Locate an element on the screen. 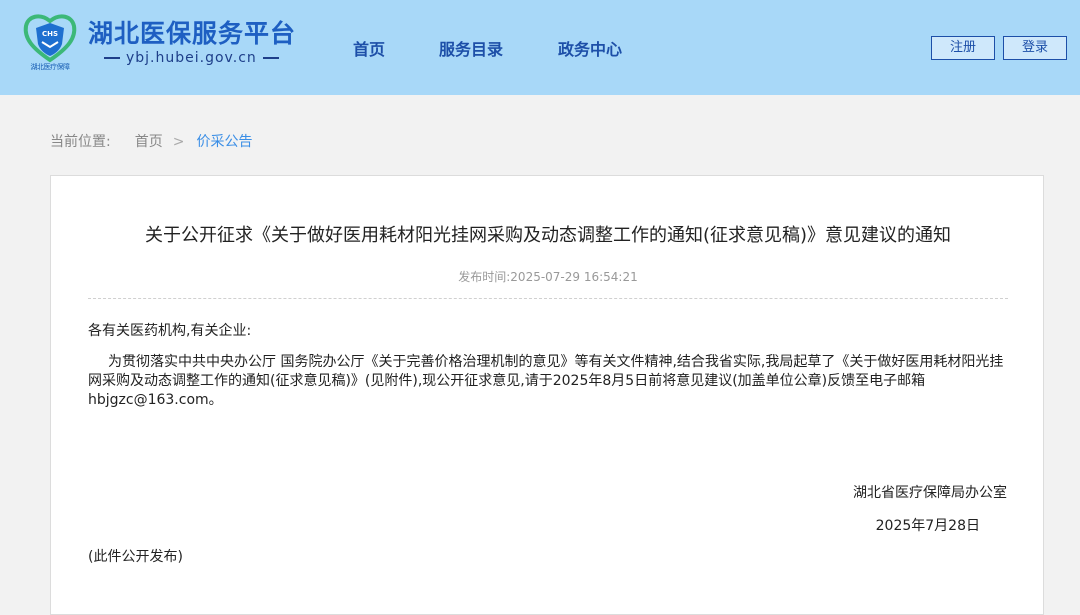 Image resolution: width=1080 pixels, height=615 pixels. breadcrumb: 当前位置: 首页 > 价采公告 is located at coordinates (151, 141).